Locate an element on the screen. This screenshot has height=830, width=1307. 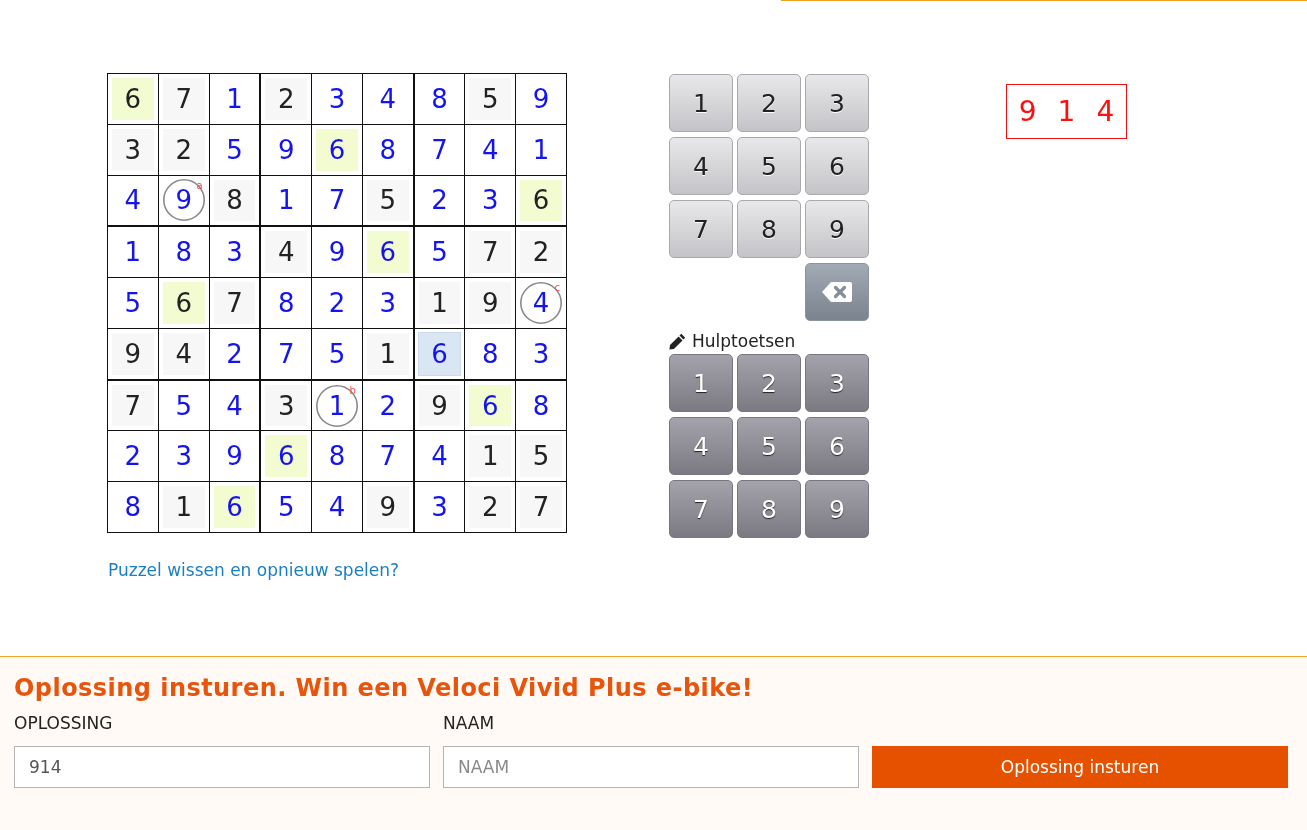
submit-button: Oplossing insturen is located at coordinates (1080, 767).